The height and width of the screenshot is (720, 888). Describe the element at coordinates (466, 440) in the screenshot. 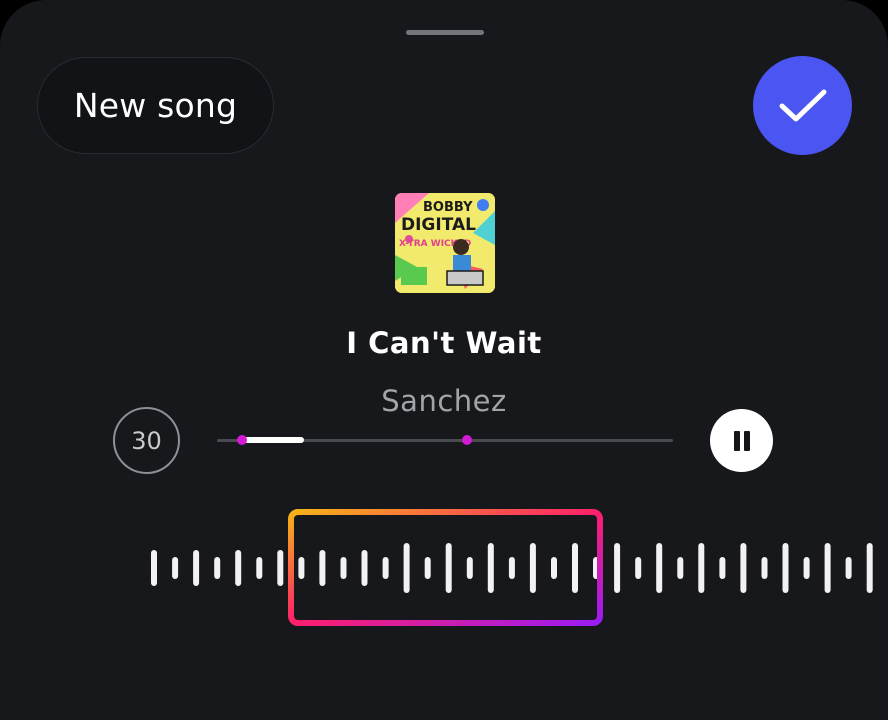

I see `clip-position-marker` at that location.